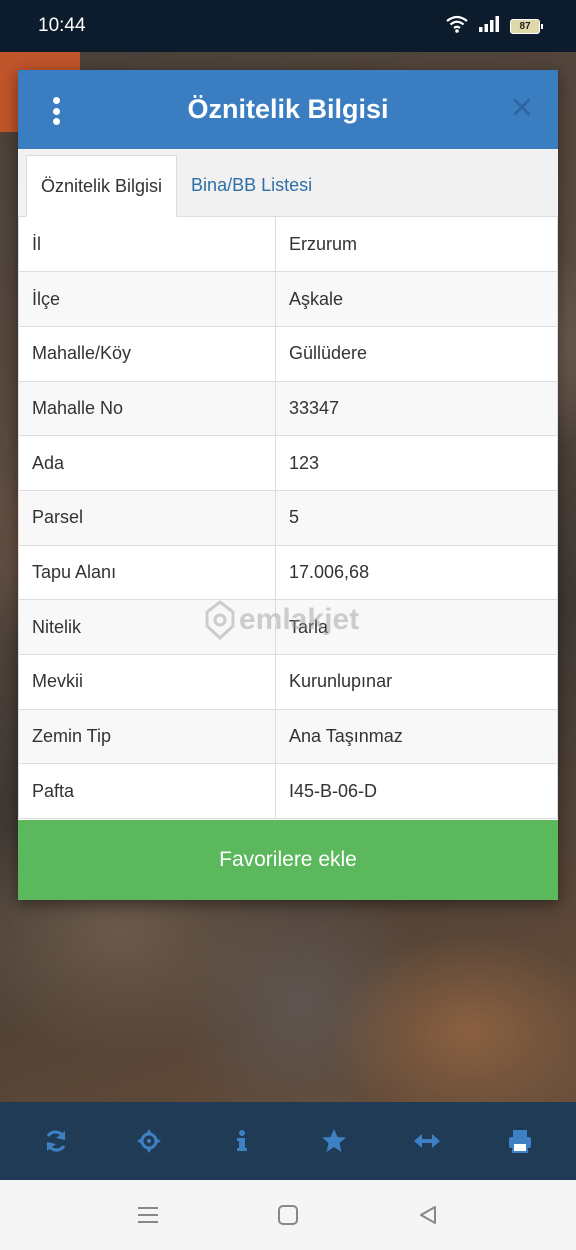  I want to click on row-key: İlçe, so click(147, 299).